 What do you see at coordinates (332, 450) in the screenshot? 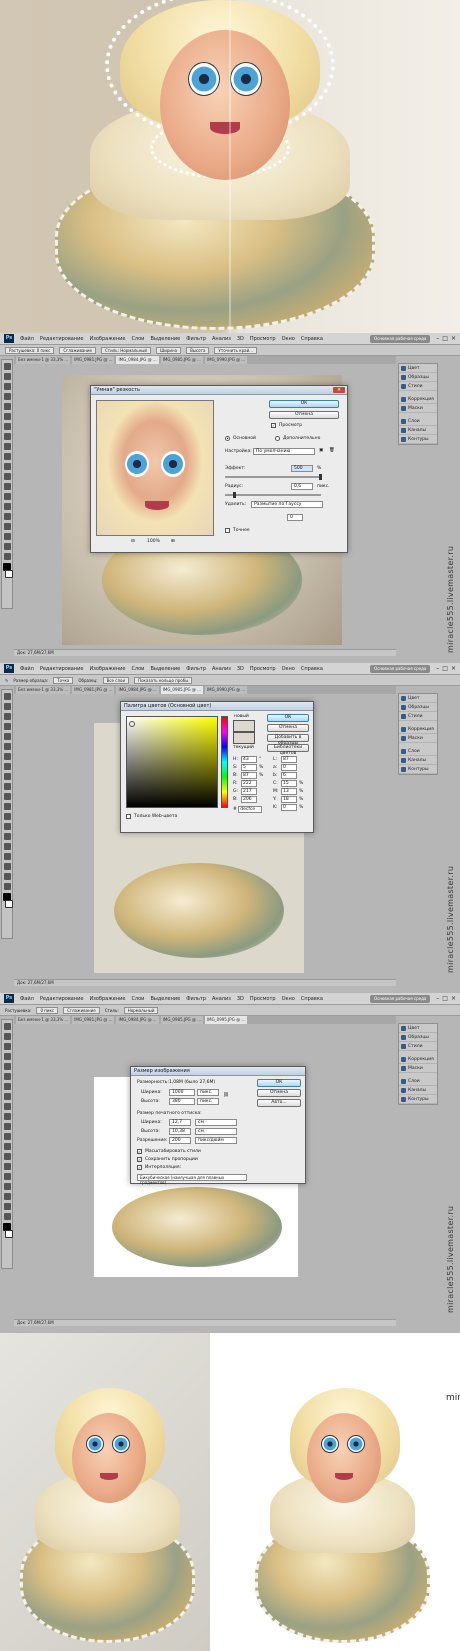
I see `delete-settings-icon: 🗑` at bounding box center [332, 450].